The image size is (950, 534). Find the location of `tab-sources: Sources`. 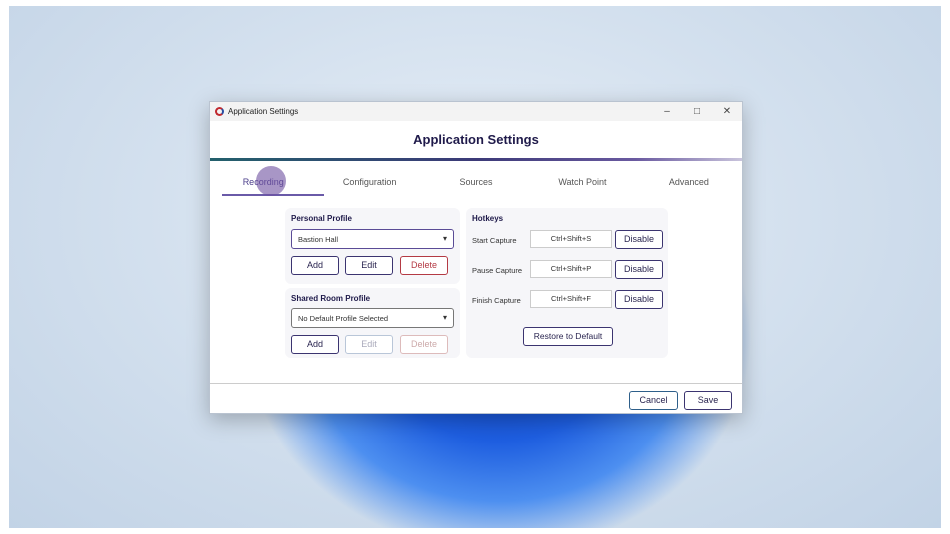

tab-sources: Sources is located at coordinates (476, 179).